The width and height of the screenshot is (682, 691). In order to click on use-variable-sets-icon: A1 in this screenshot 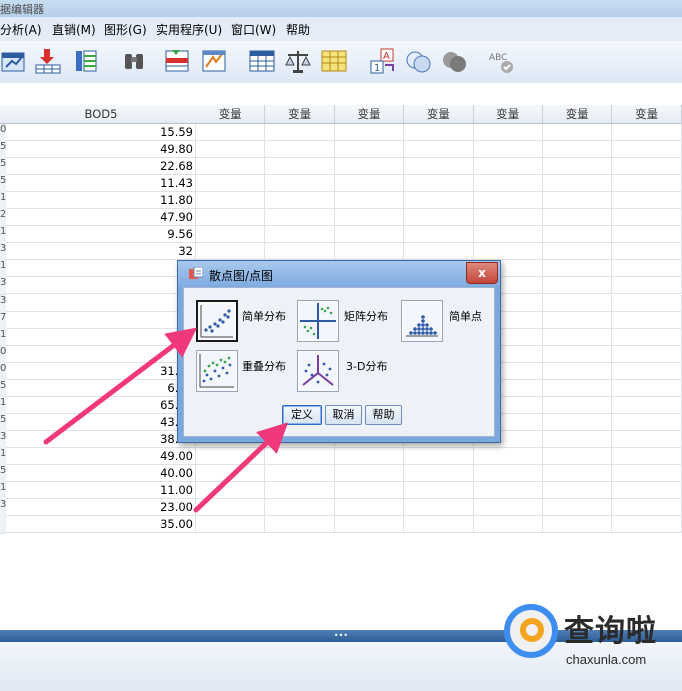, I will do `click(383, 61)`.